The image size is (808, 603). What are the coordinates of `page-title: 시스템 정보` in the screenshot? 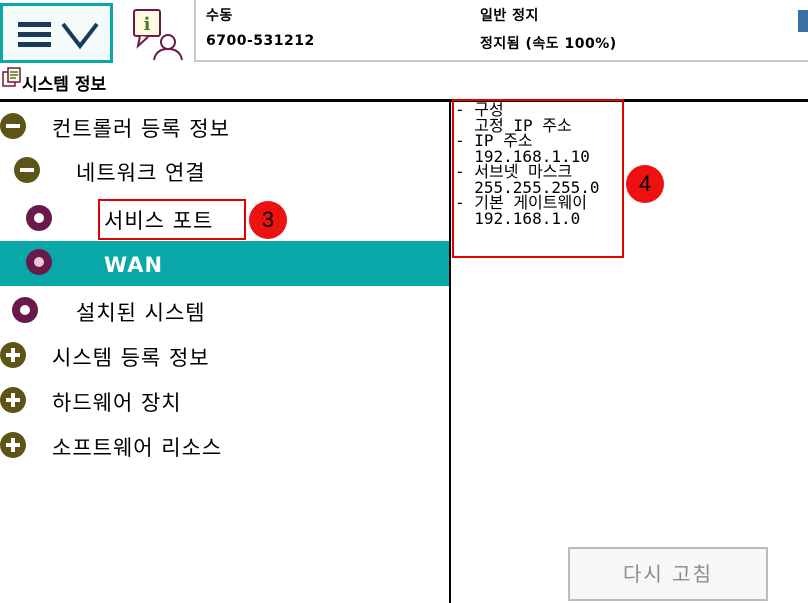 It's located at (64, 85).